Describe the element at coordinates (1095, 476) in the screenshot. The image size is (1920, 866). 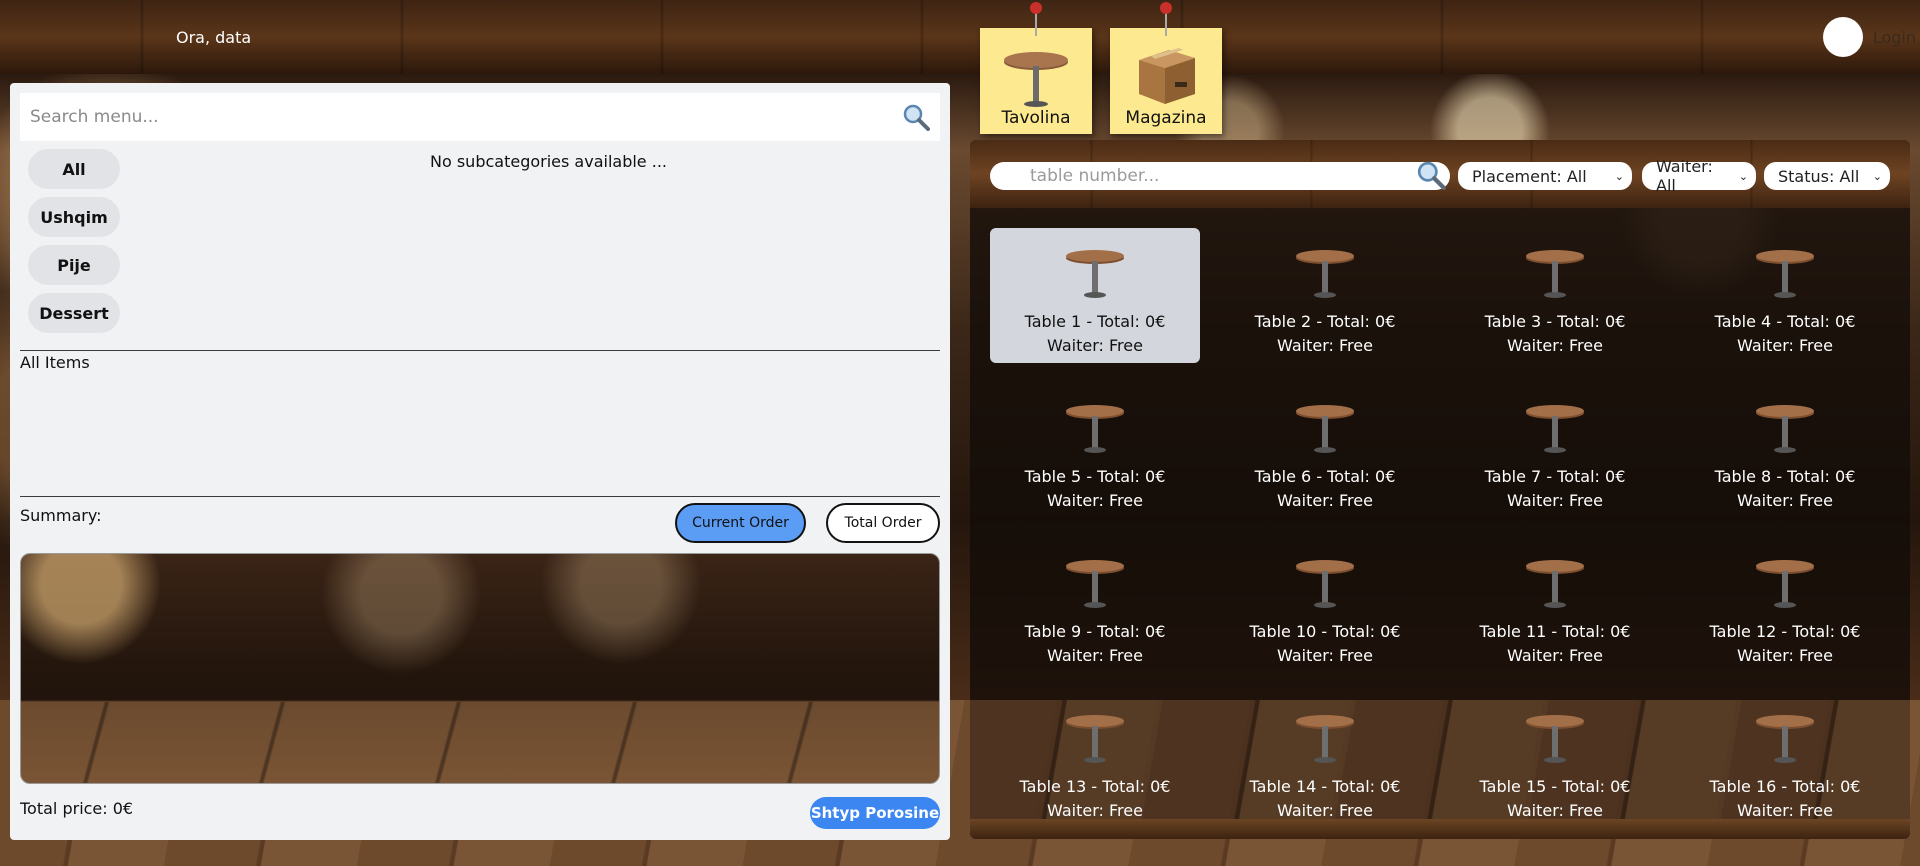
I see `table-title: Table 5 - Total: 0€` at that location.